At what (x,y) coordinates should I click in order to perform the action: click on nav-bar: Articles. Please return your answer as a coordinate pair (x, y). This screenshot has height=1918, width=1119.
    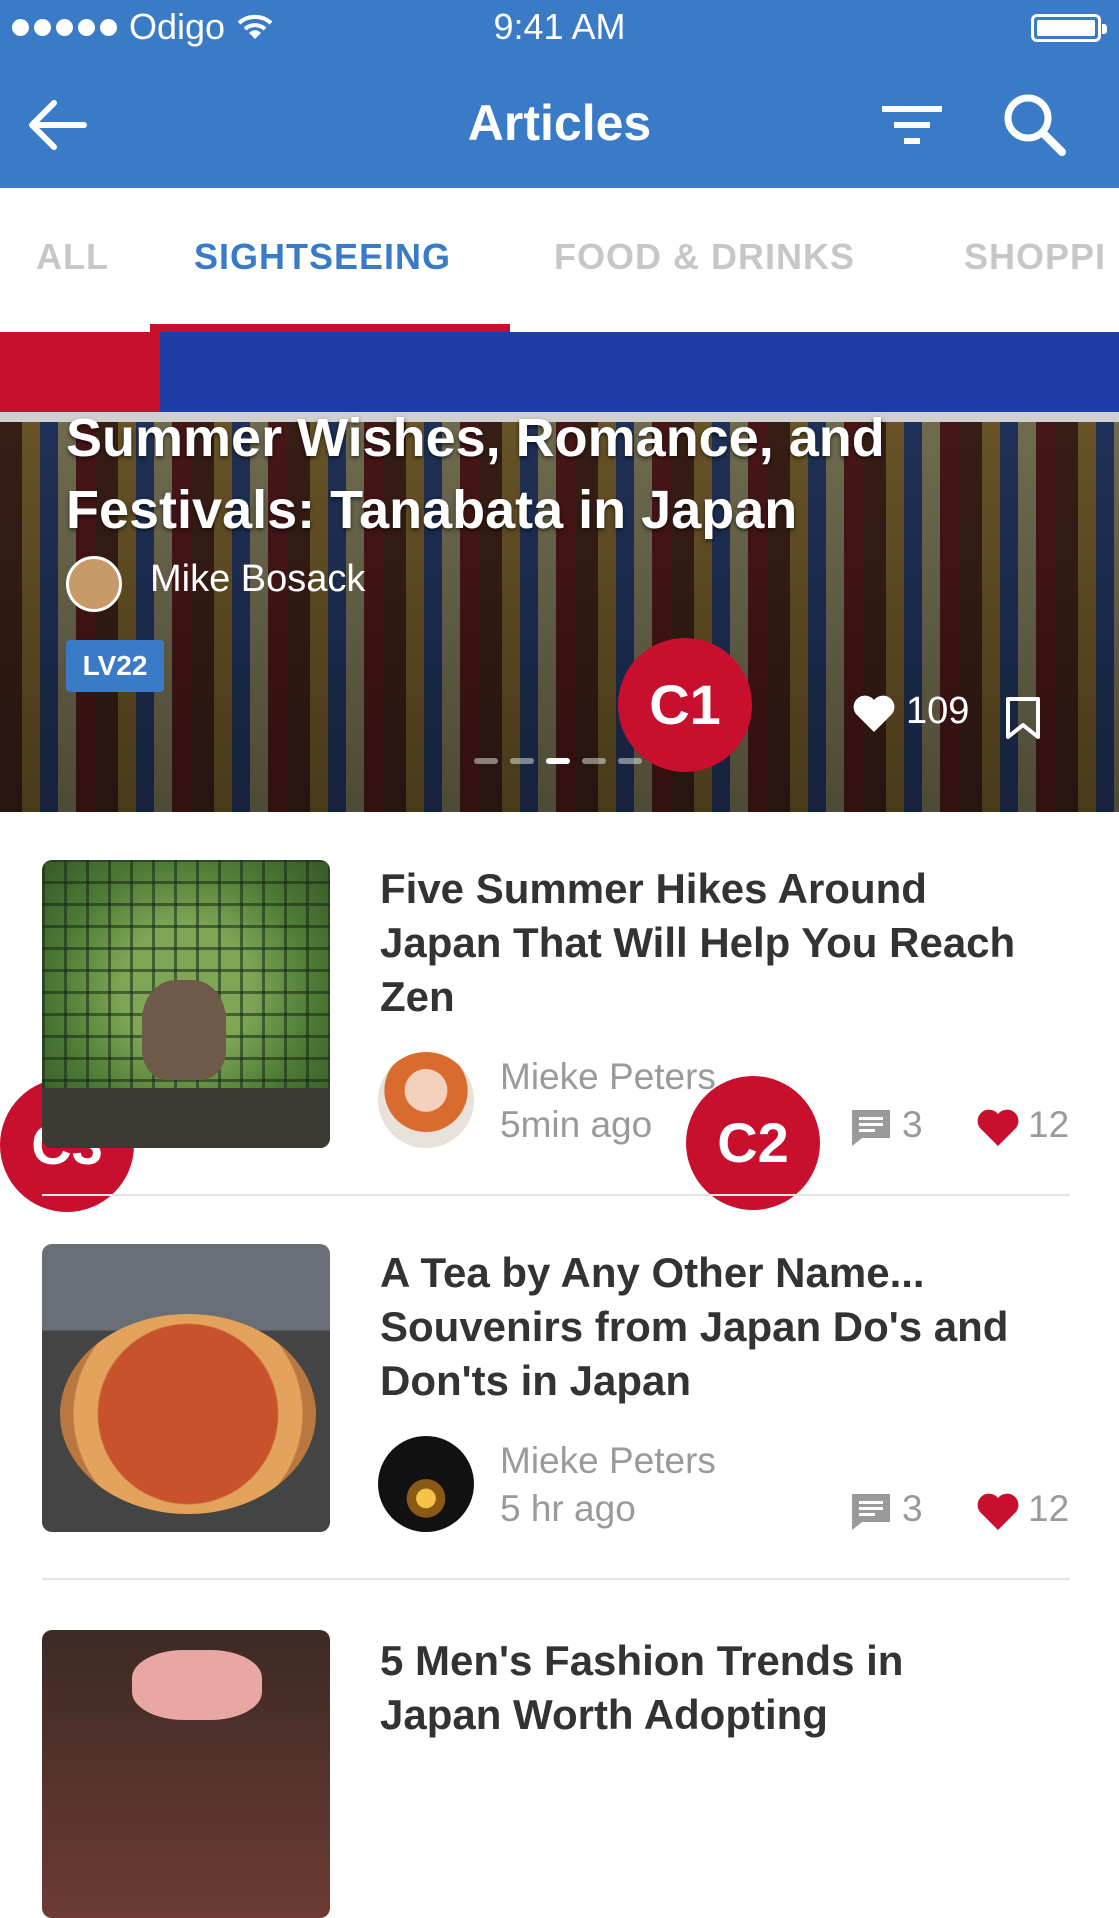
    Looking at the image, I should click on (559, 127).